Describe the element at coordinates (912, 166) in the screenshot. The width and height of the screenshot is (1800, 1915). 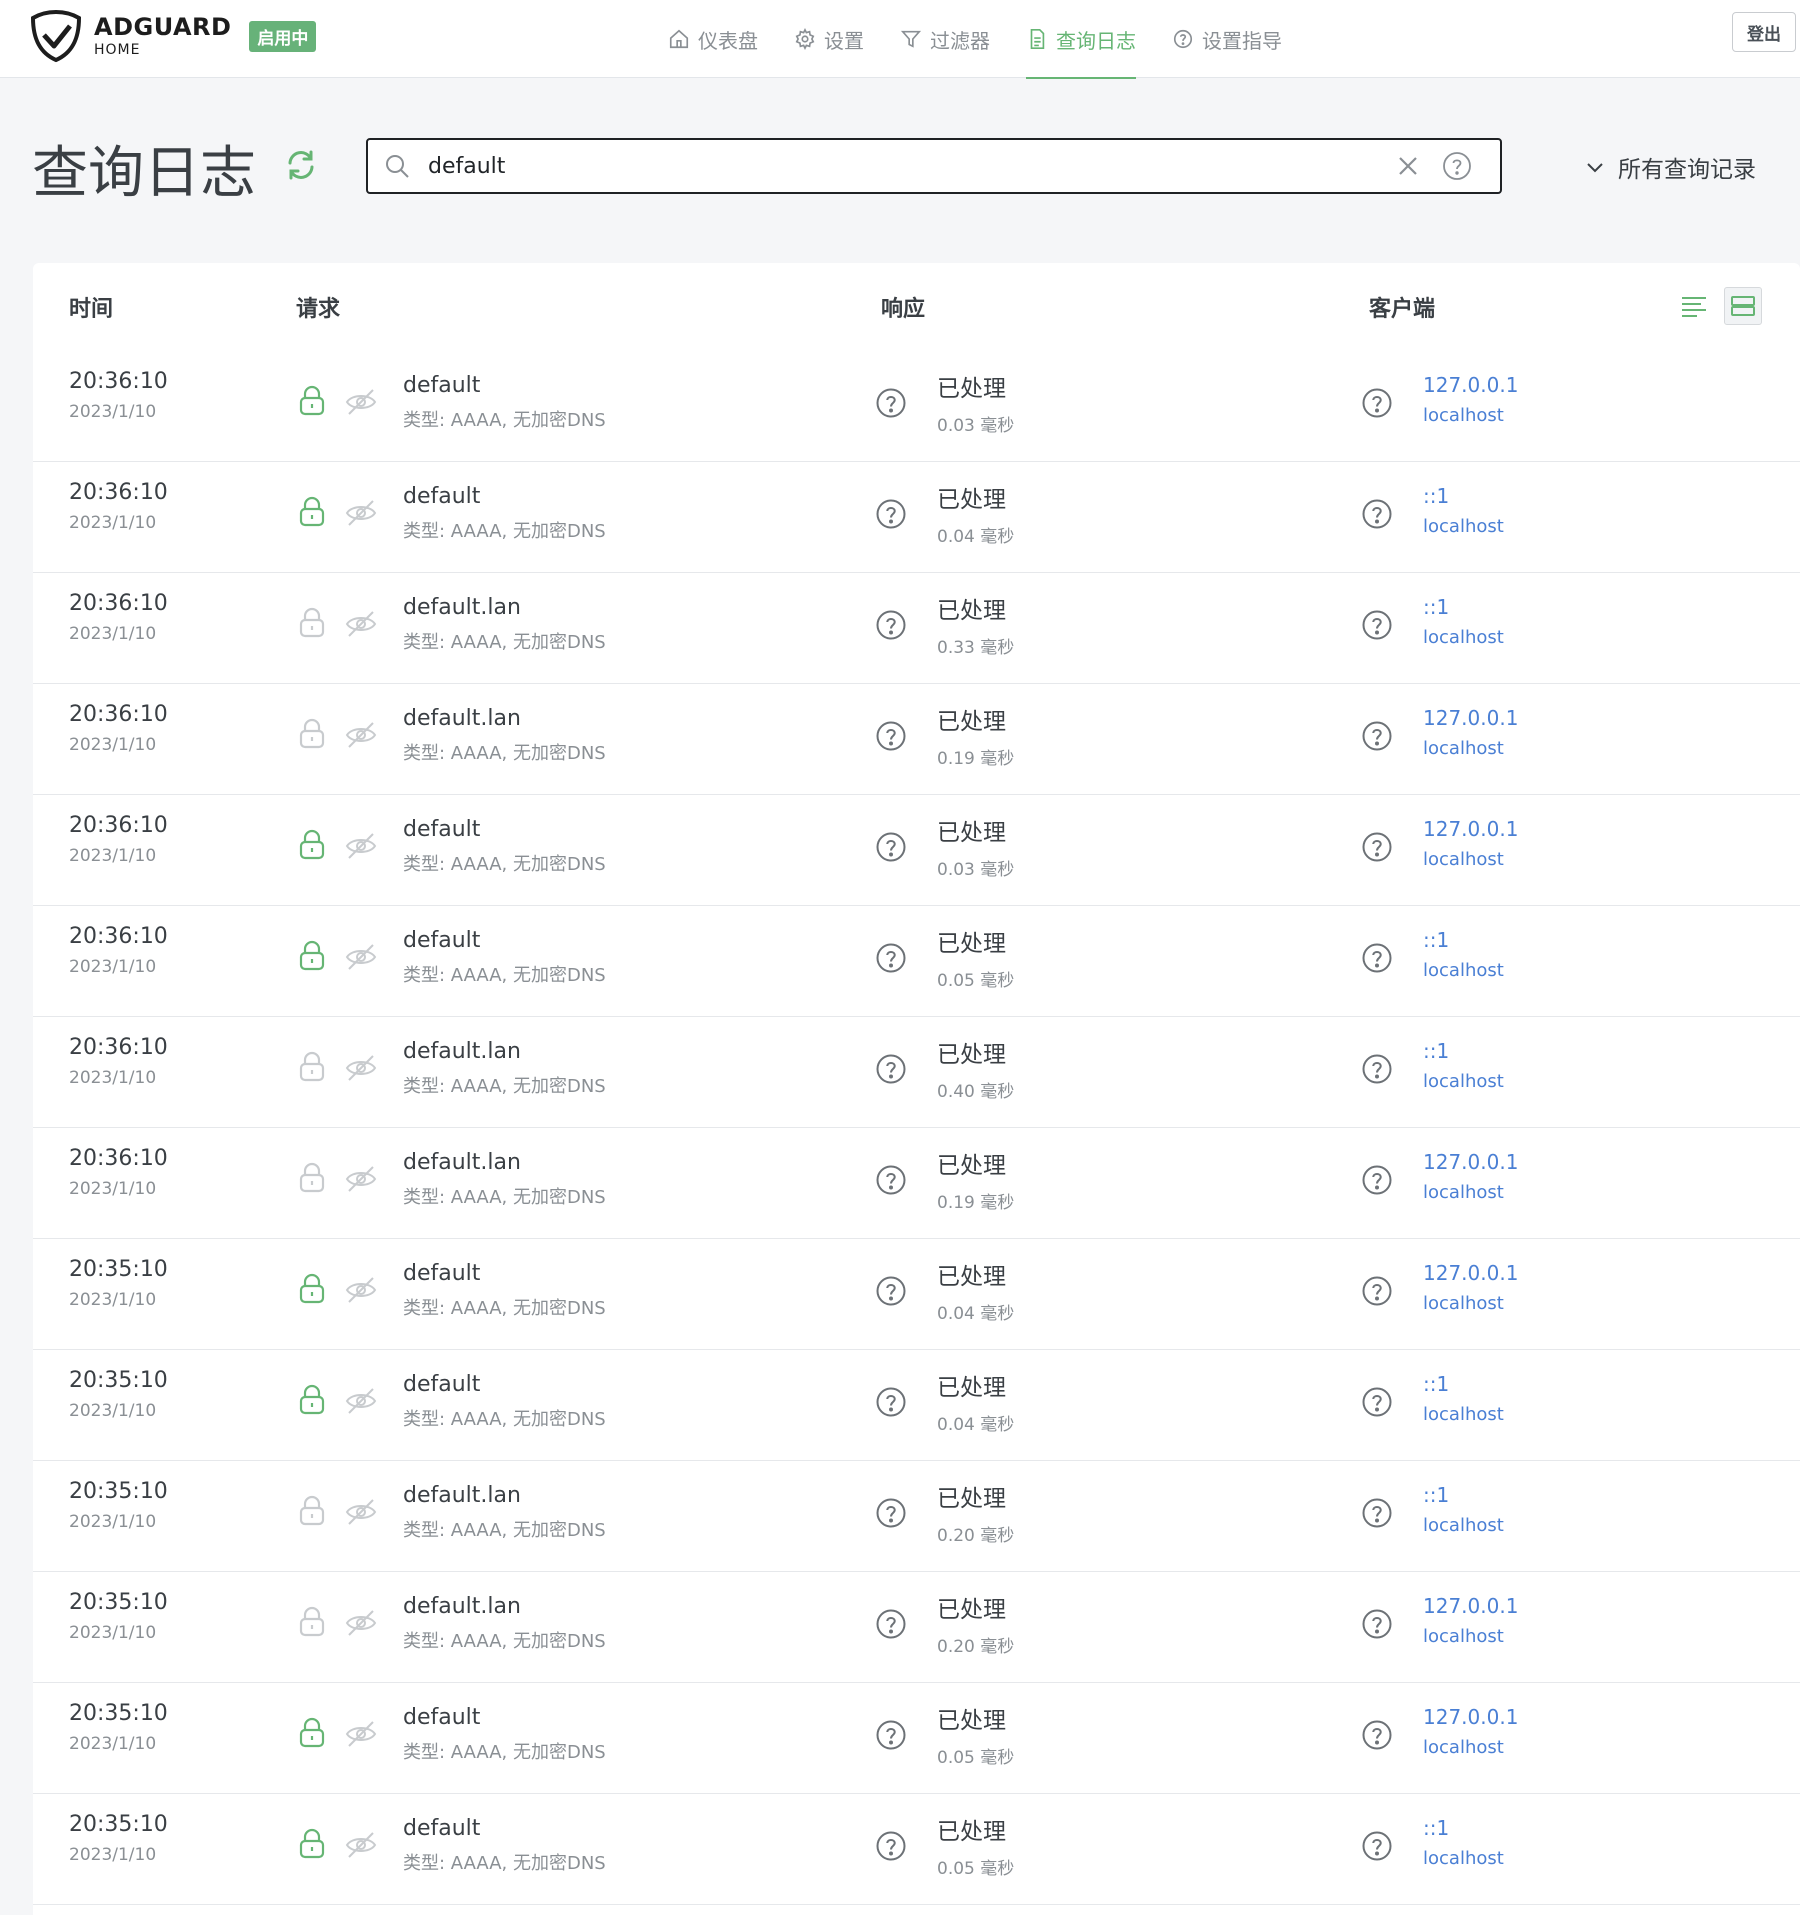
I see `search-input` at that location.